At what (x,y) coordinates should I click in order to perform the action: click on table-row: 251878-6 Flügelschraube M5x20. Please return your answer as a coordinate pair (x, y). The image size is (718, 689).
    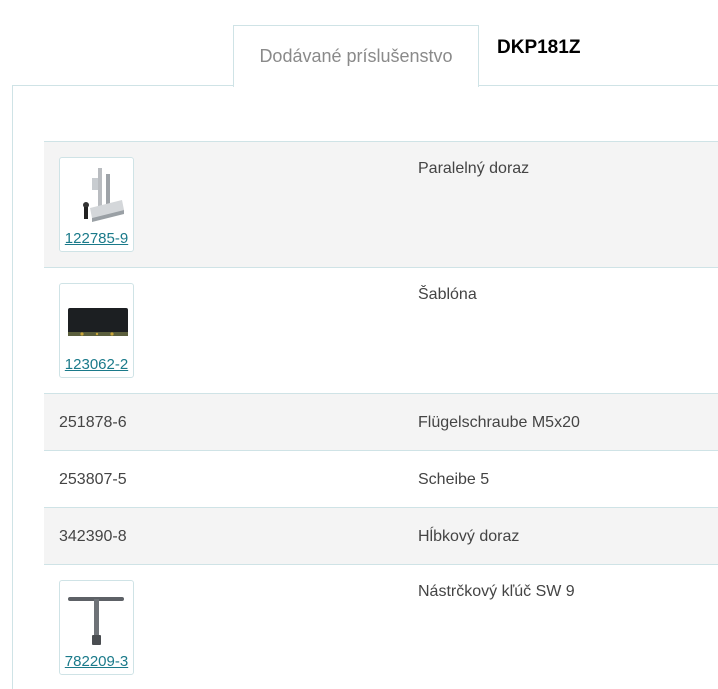
    Looking at the image, I should click on (381, 421).